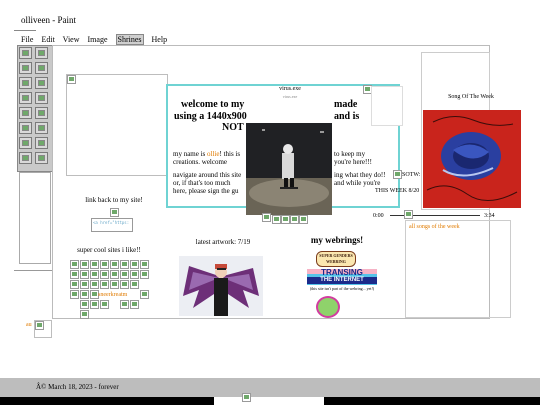 This screenshot has height=405, width=540. What do you see at coordinates (270, 387) in the screenshot?
I see `footer-bar: Â© March 18, 2023 - forever` at bounding box center [270, 387].